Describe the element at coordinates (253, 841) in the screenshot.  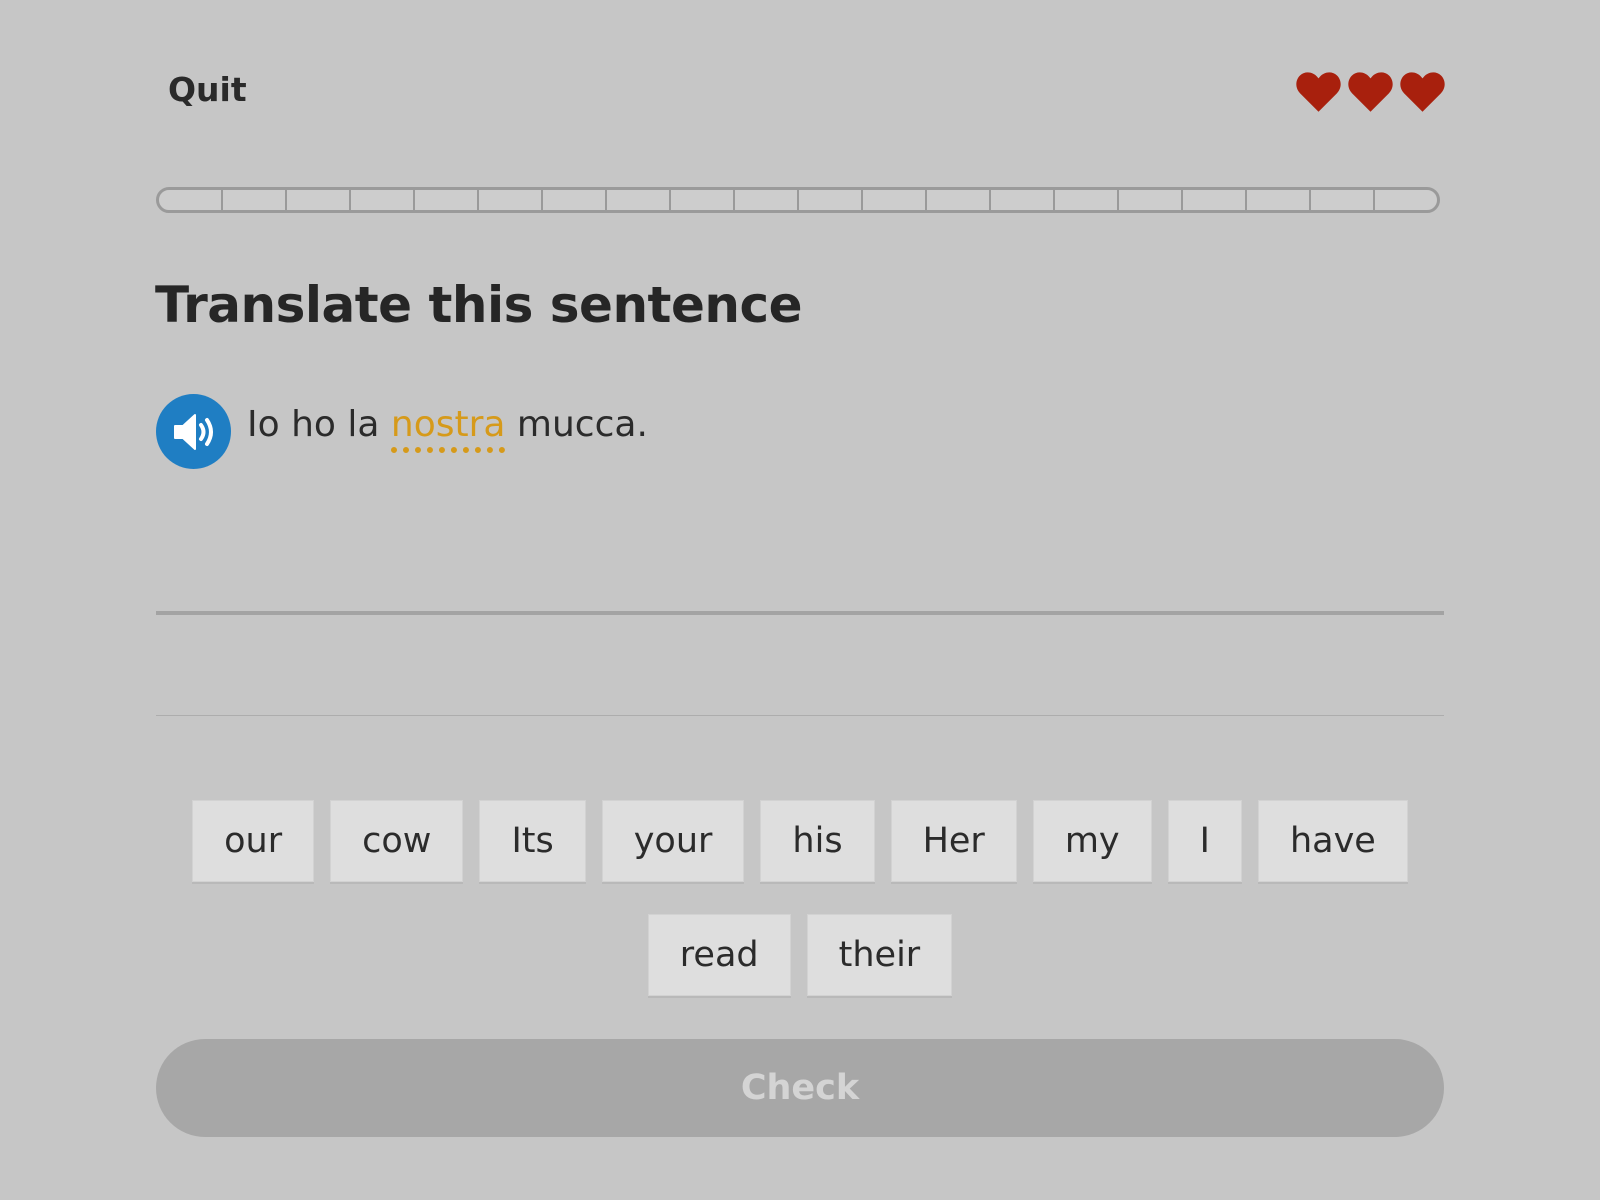
I see `word-tile: our` at that location.